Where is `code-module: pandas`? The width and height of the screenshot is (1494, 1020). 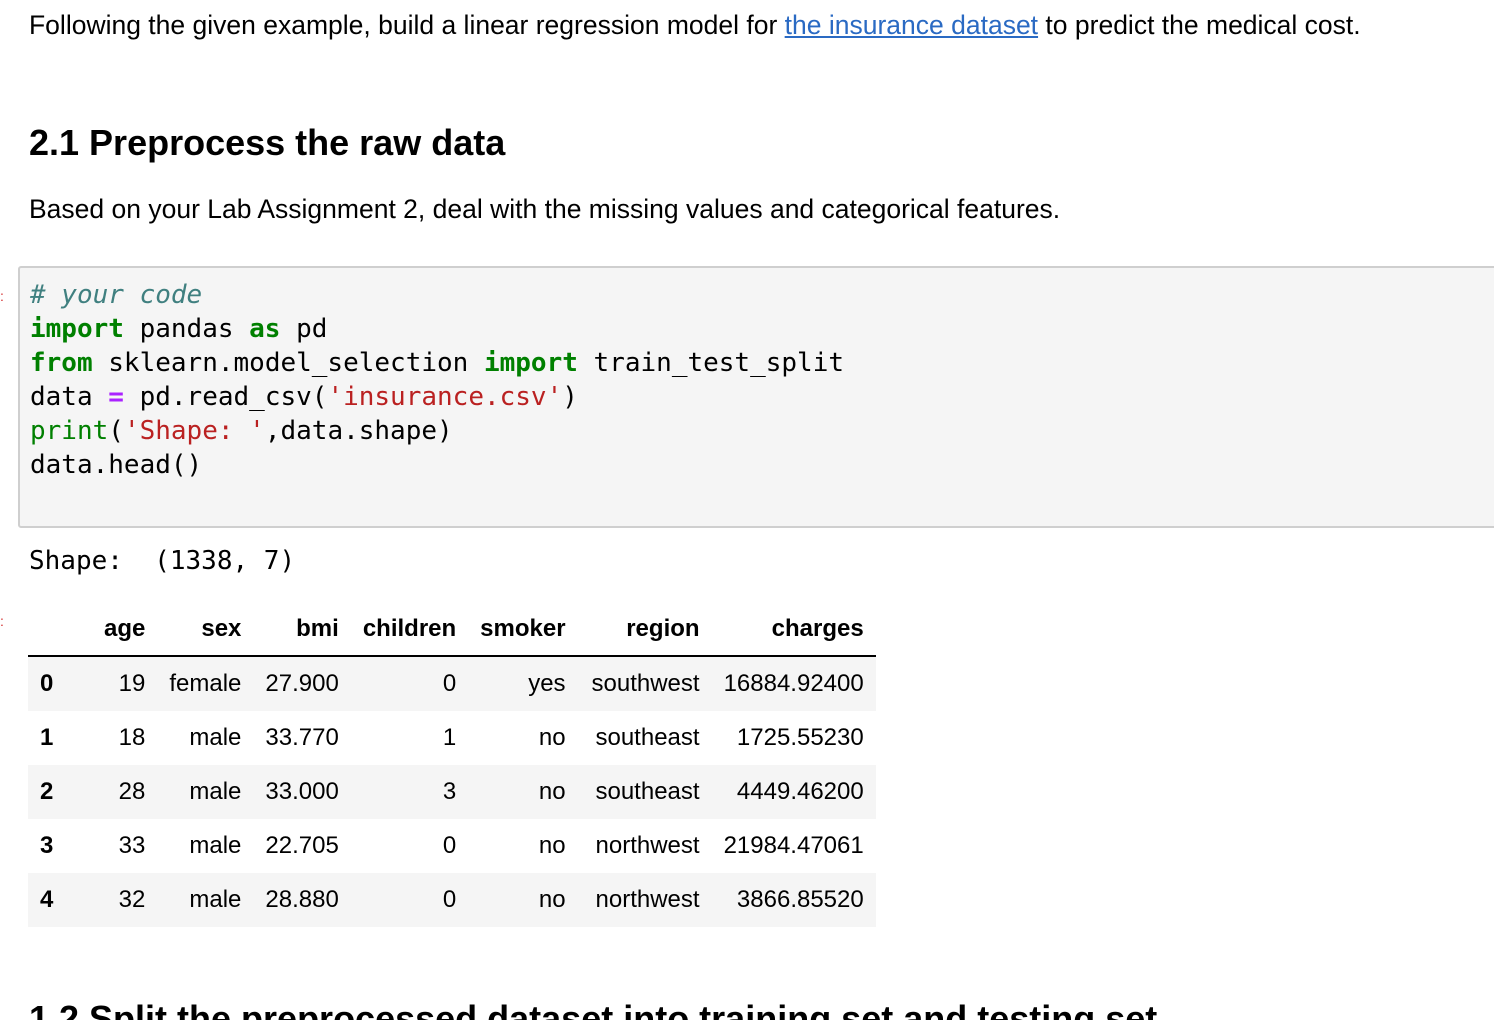 code-module: pandas is located at coordinates (186, 329).